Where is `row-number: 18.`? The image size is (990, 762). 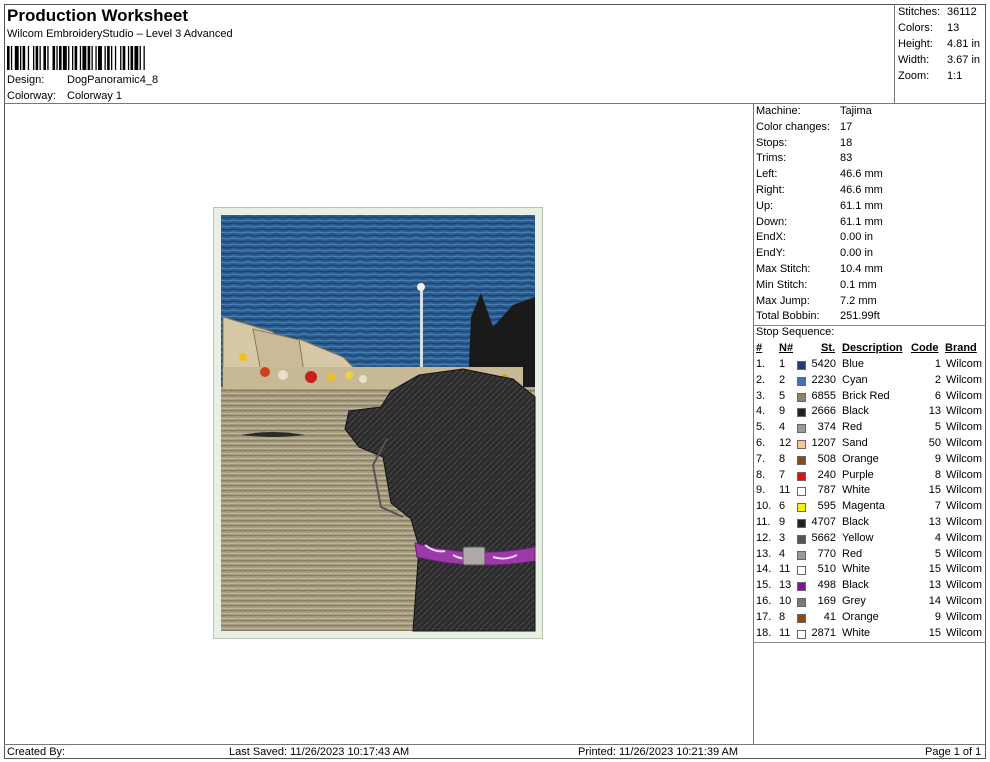 row-number: 18. is located at coordinates (764, 632).